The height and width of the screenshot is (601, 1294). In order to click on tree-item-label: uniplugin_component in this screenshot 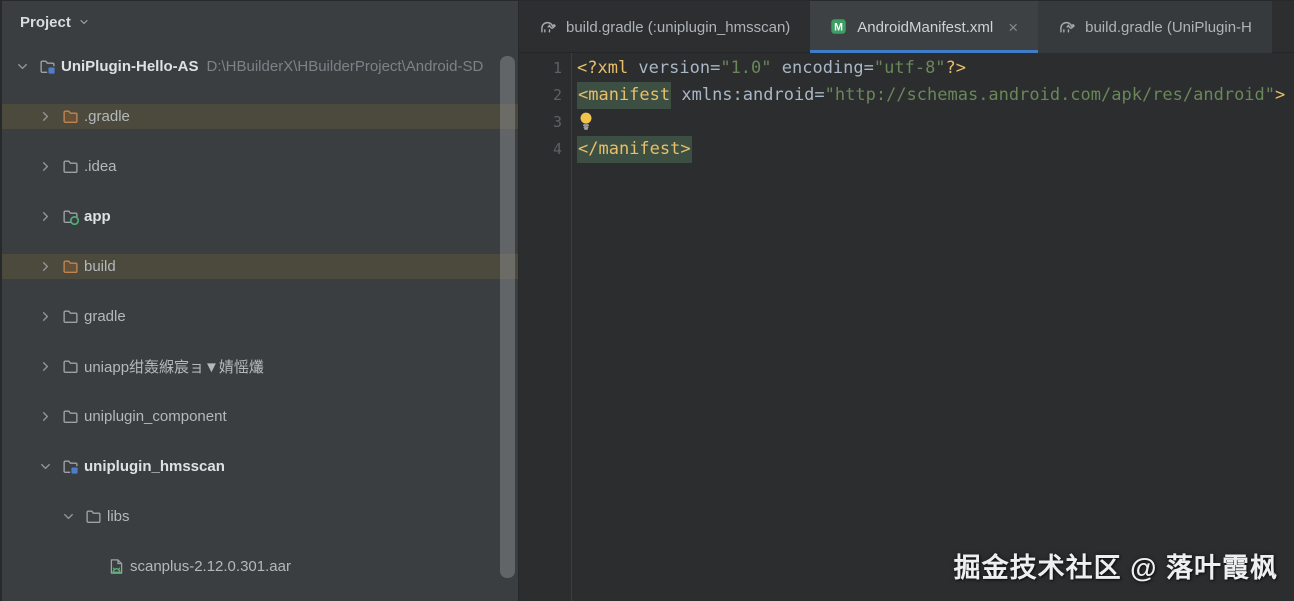, I will do `click(155, 416)`.